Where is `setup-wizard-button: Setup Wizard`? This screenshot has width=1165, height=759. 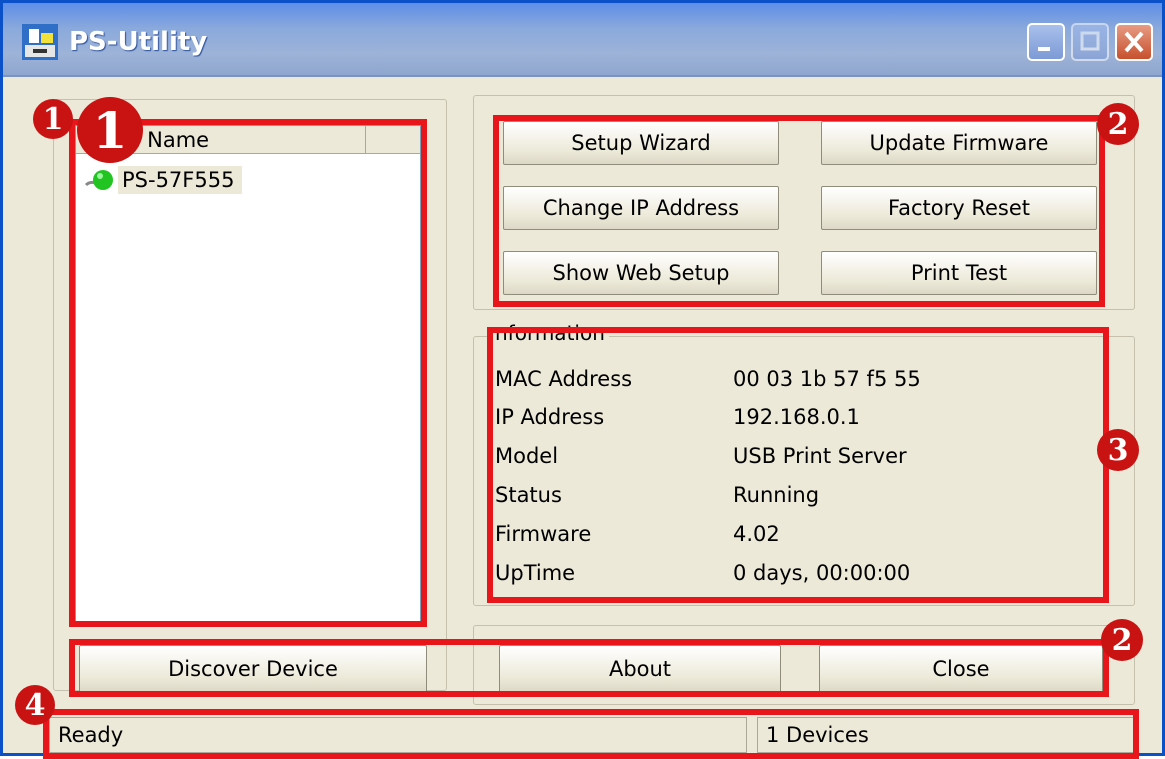 setup-wizard-button: Setup Wizard is located at coordinates (641, 143).